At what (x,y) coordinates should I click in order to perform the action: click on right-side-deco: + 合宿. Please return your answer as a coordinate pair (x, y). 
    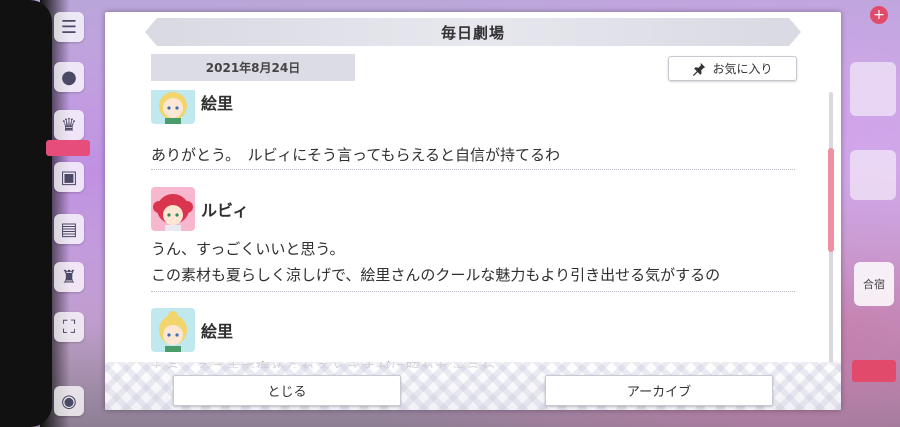
    Looking at the image, I should click on (871, 213).